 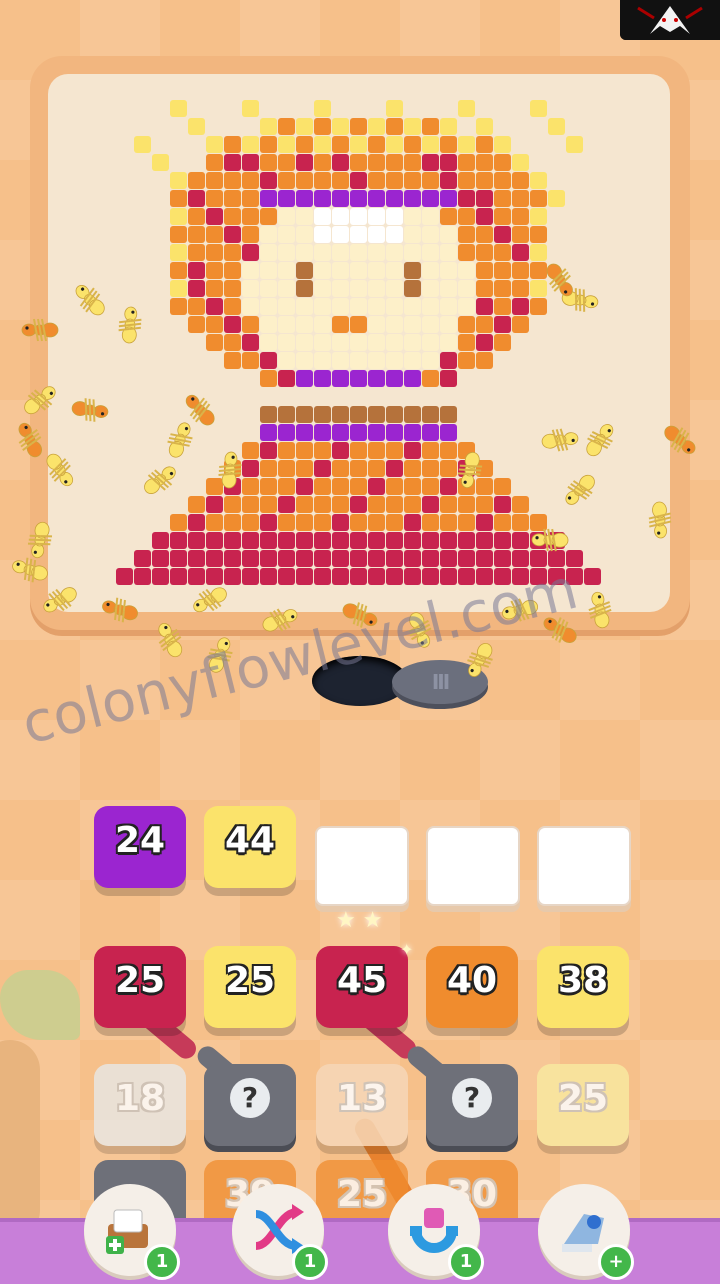 What do you see at coordinates (472, 980) in the screenshot?
I see `tile-count: 40` at bounding box center [472, 980].